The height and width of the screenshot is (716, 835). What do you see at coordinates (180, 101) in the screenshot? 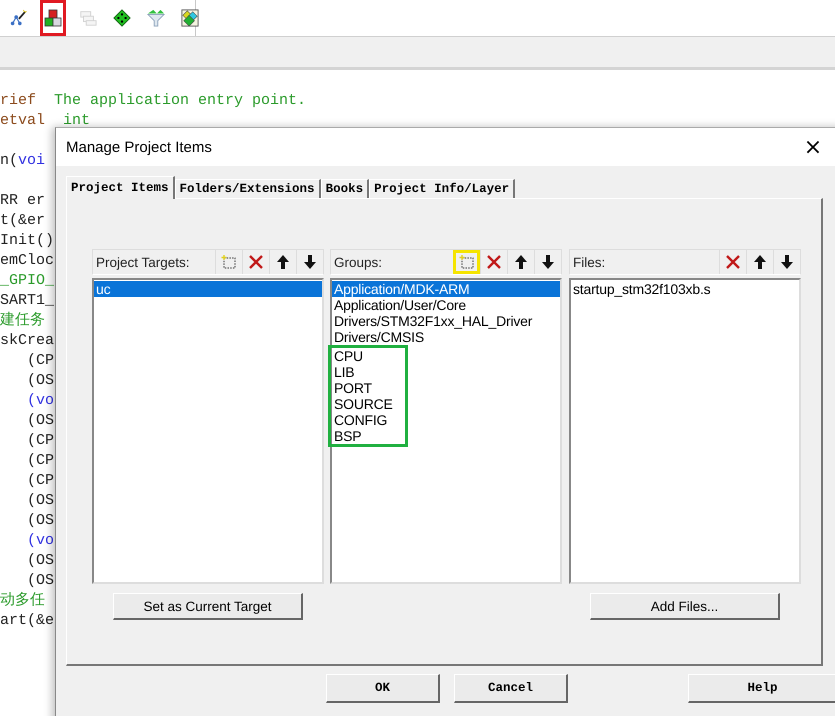
I see `code-text: The application entry point.` at bounding box center [180, 101].